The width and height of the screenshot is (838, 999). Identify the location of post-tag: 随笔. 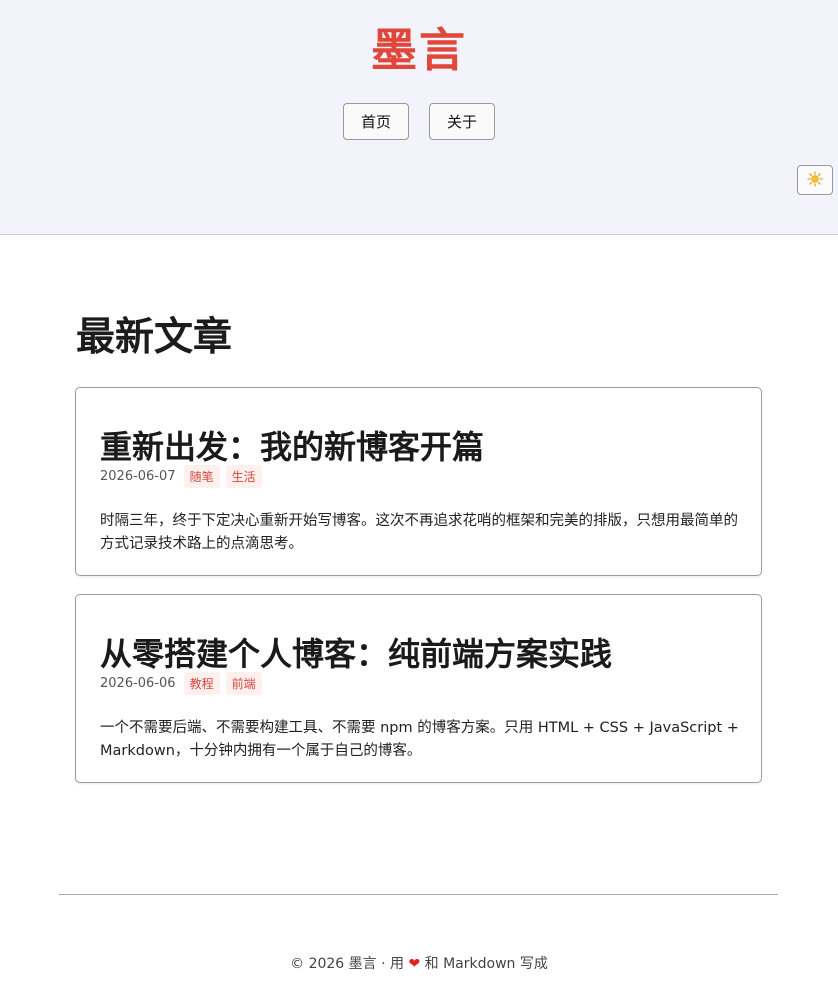
(201, 476).